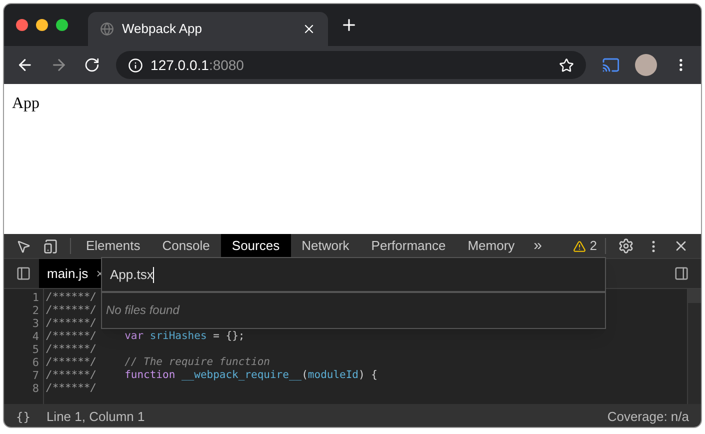 This screenshot has width=705, height=434. What do you see at coordinates (351, 65) in the screenshot?
I see `address-bar: 127.0.0.1:8080` at bounding box center [351, 65].